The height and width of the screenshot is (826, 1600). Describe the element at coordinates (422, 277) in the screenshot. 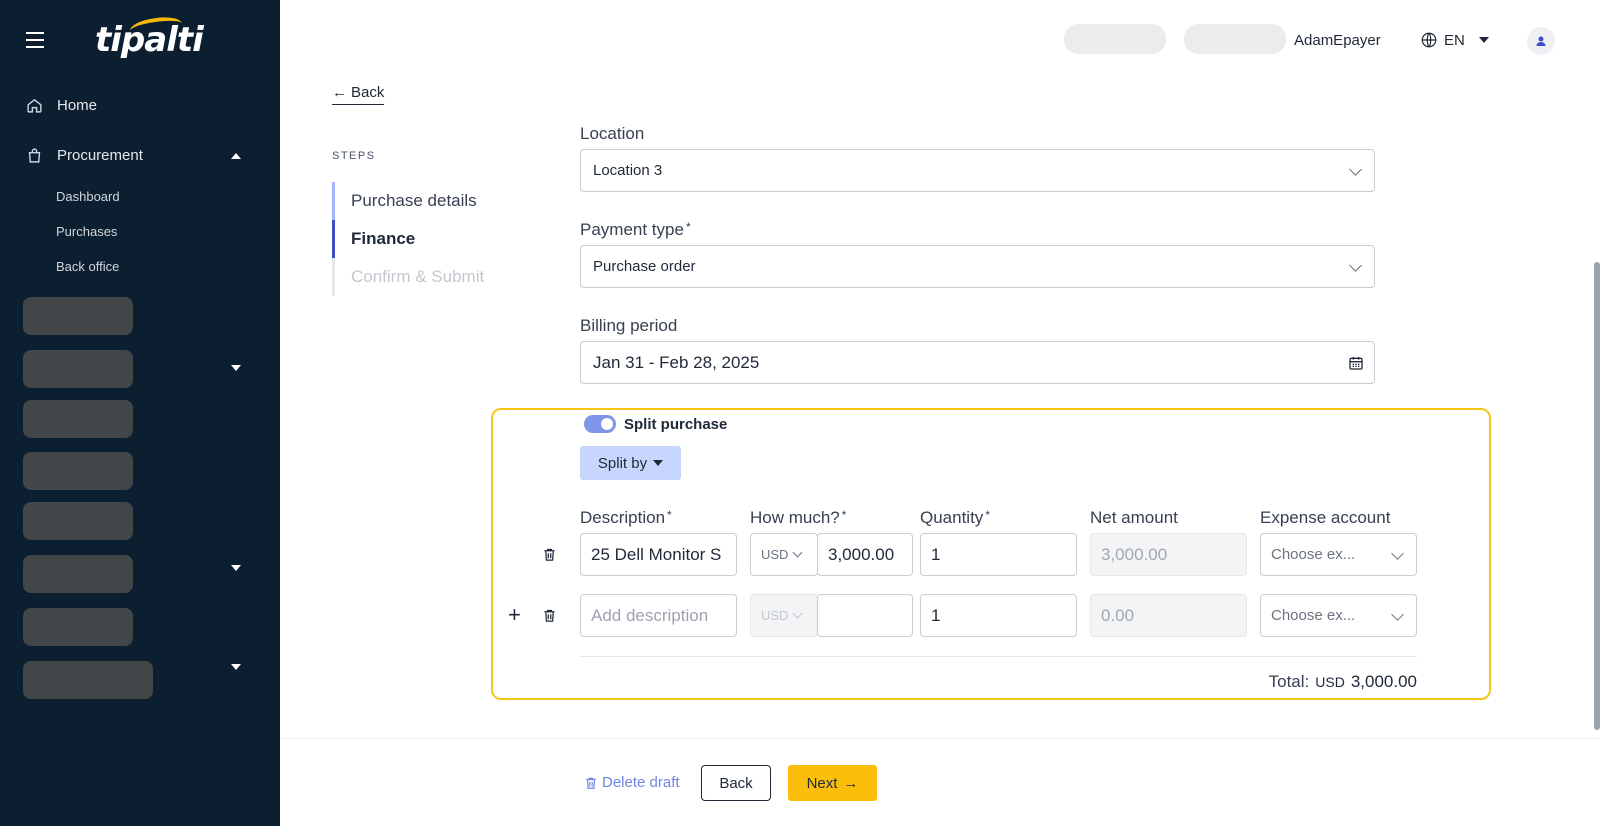

I see `step-confirm-submit: Confirm & Submit` at that location.